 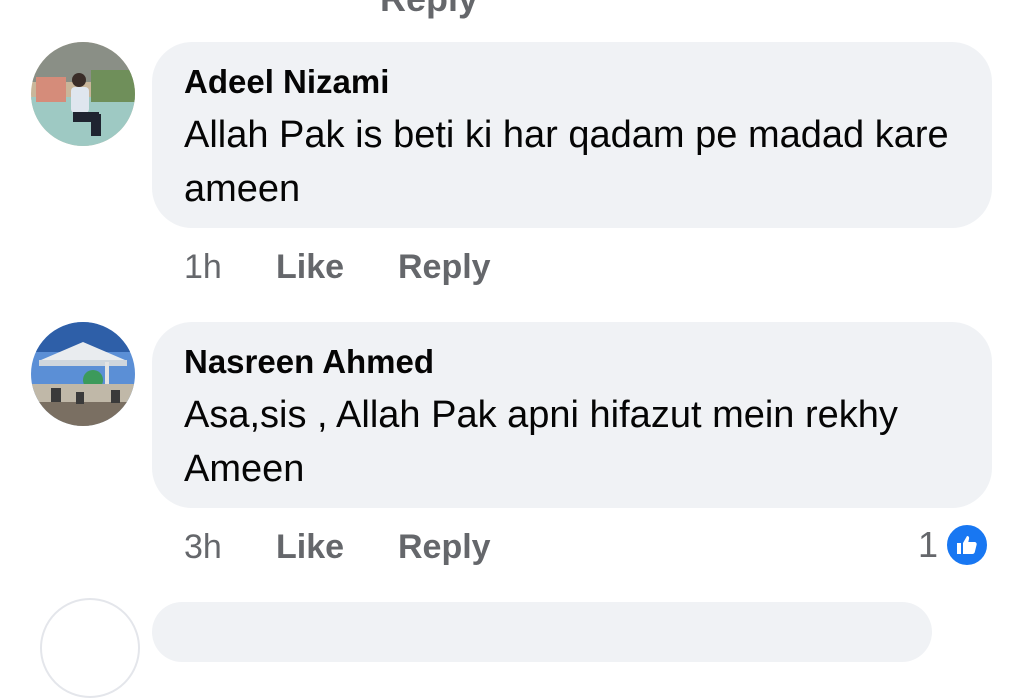 I want to click on reaction-summary: 1, so click(x=954, y=545).